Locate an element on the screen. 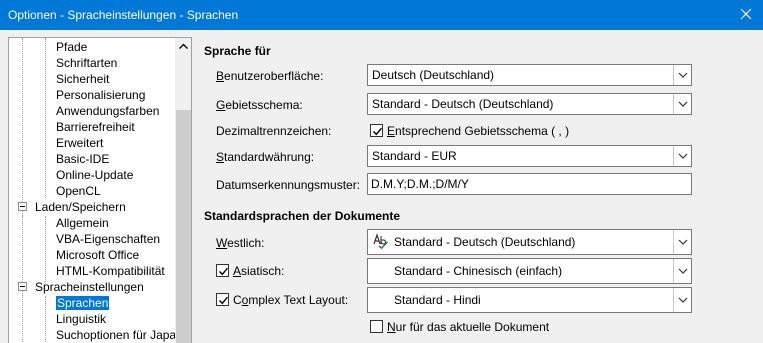 Image resolution: width=763 pixels, height=343 pixels. tree-scrollbar is located at coordinates (183, 190).